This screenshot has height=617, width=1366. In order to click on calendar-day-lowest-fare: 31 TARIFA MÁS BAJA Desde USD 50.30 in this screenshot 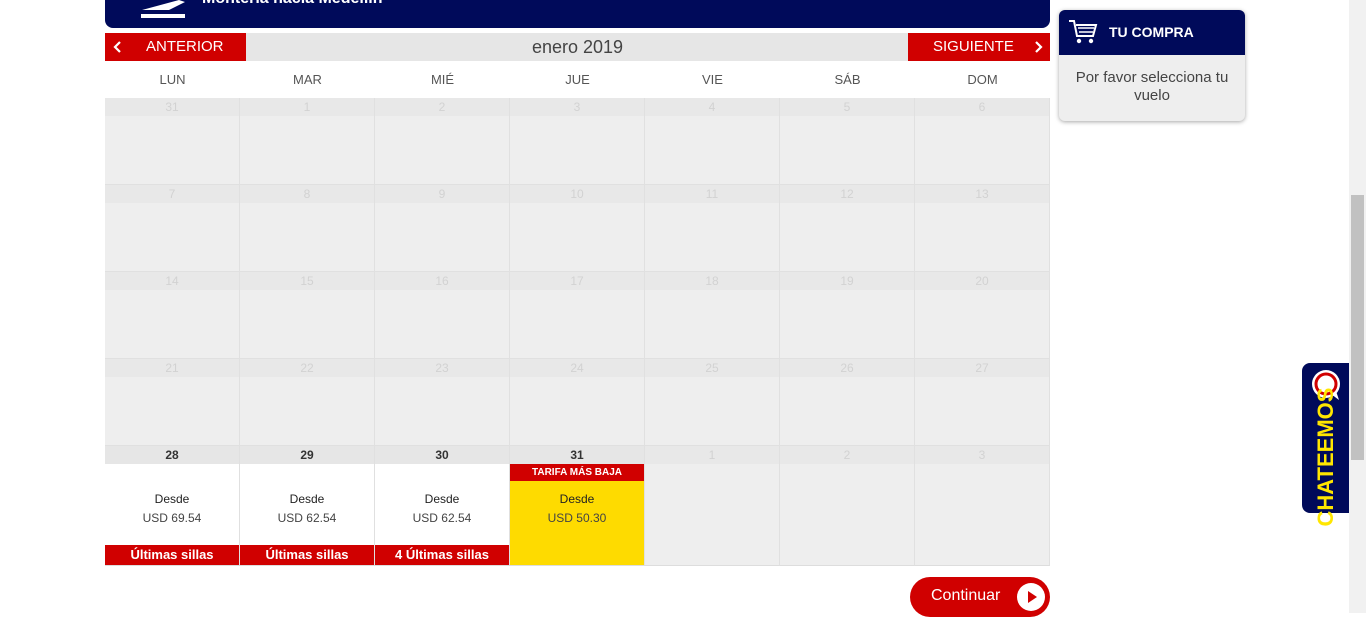, I will do `click(577, 506)`.